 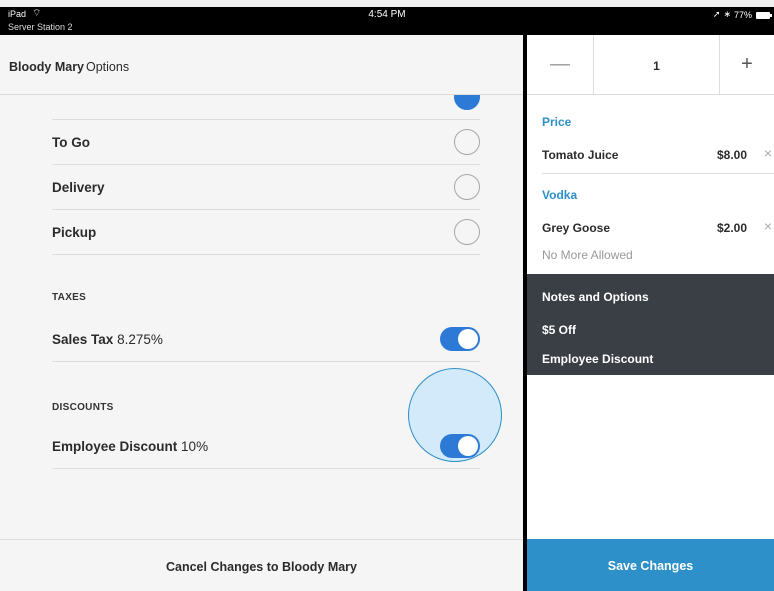 What do you see at coordinates (732, 14) in the screenshot?
I see `status-indicators: ➚ ∗ 77%` at bounding box center [732, 14].